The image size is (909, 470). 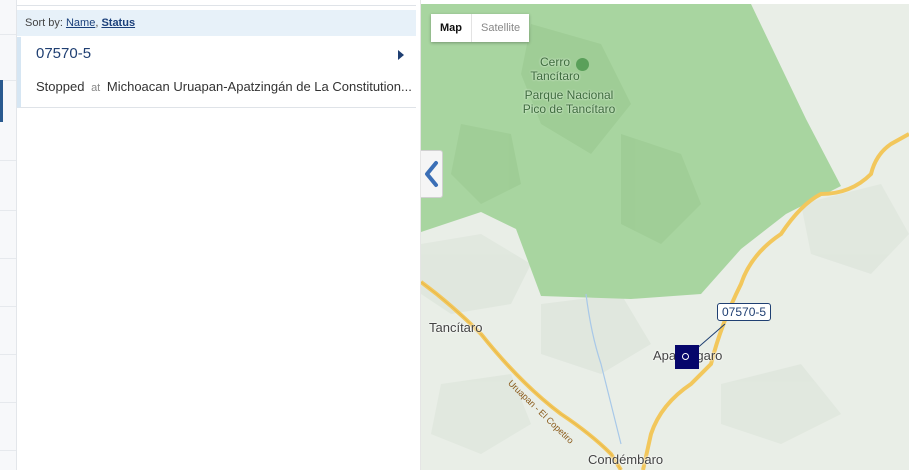 What do you see at coordinates (456, 327) in the screenshot?
I see `place-label: Tancítaro` at bounding box center [456, 327].